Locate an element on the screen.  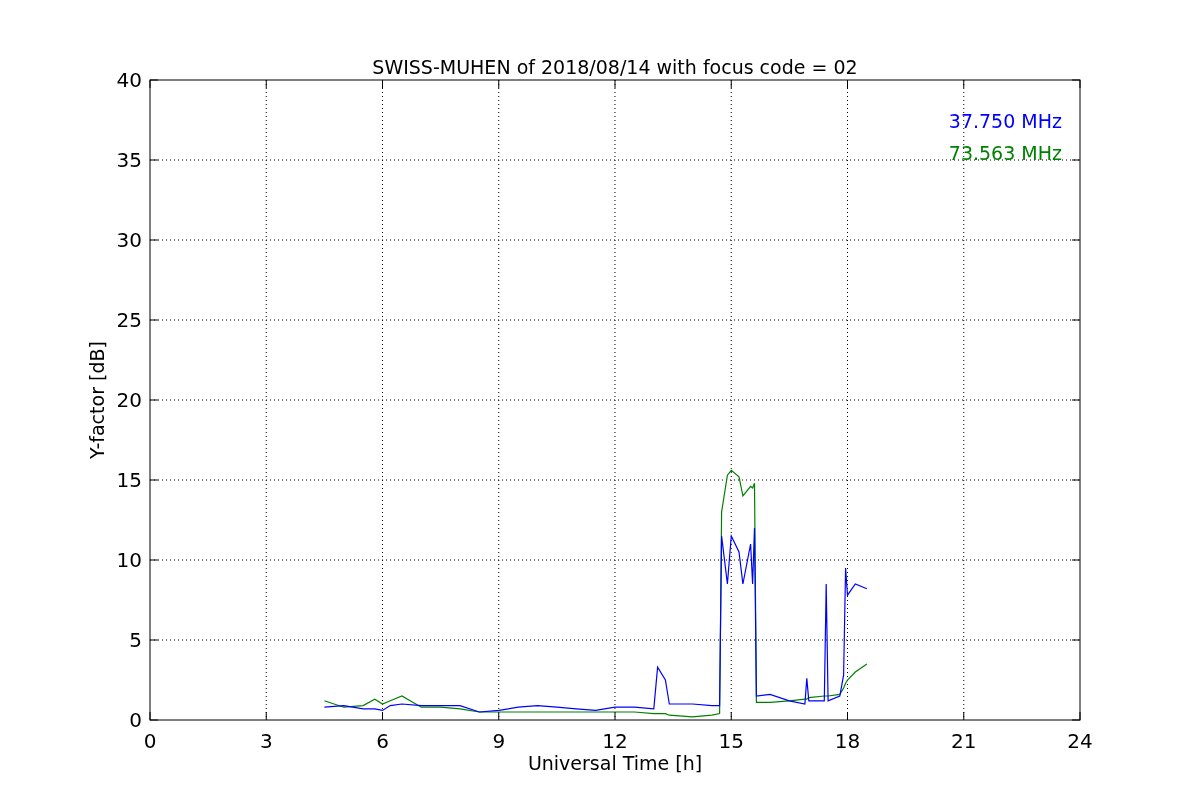
x-tick-label: 24 is located at coordinates (1080, 741).